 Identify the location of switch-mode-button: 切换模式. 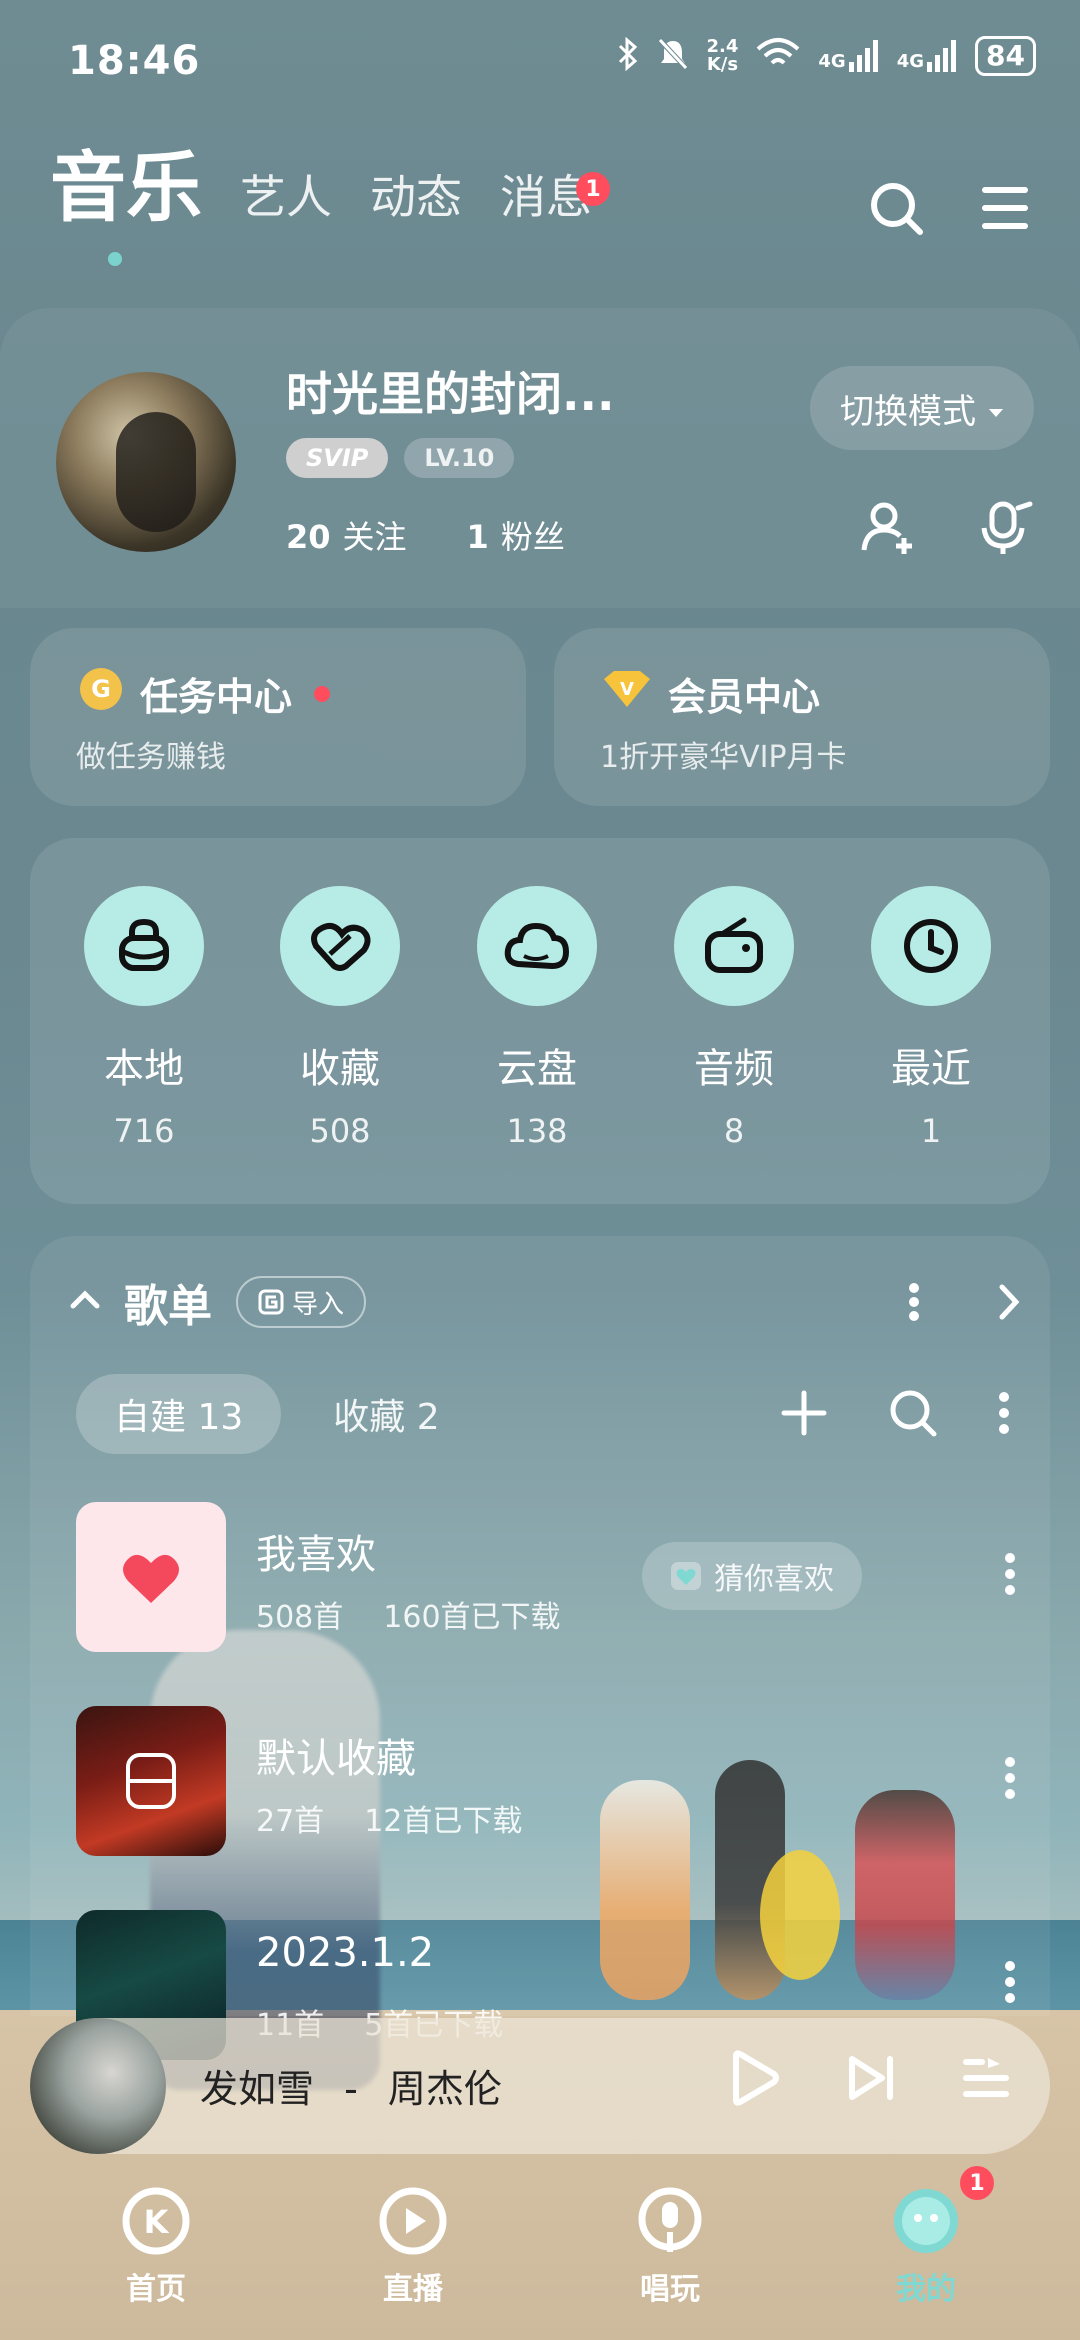
(922, 408).